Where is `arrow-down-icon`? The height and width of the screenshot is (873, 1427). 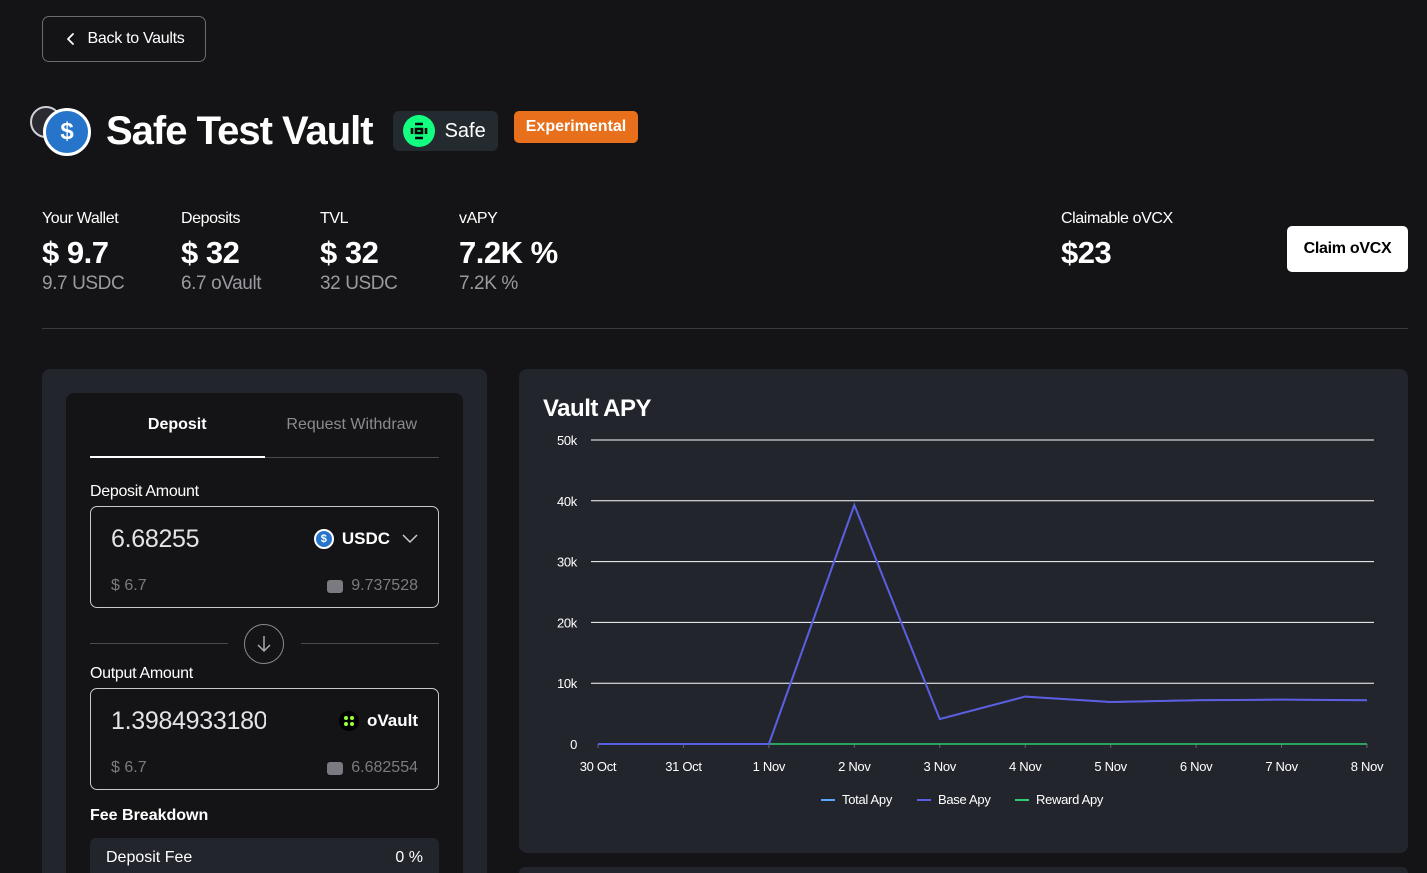 arrow-down-icon is located at coordinates (264, 644).